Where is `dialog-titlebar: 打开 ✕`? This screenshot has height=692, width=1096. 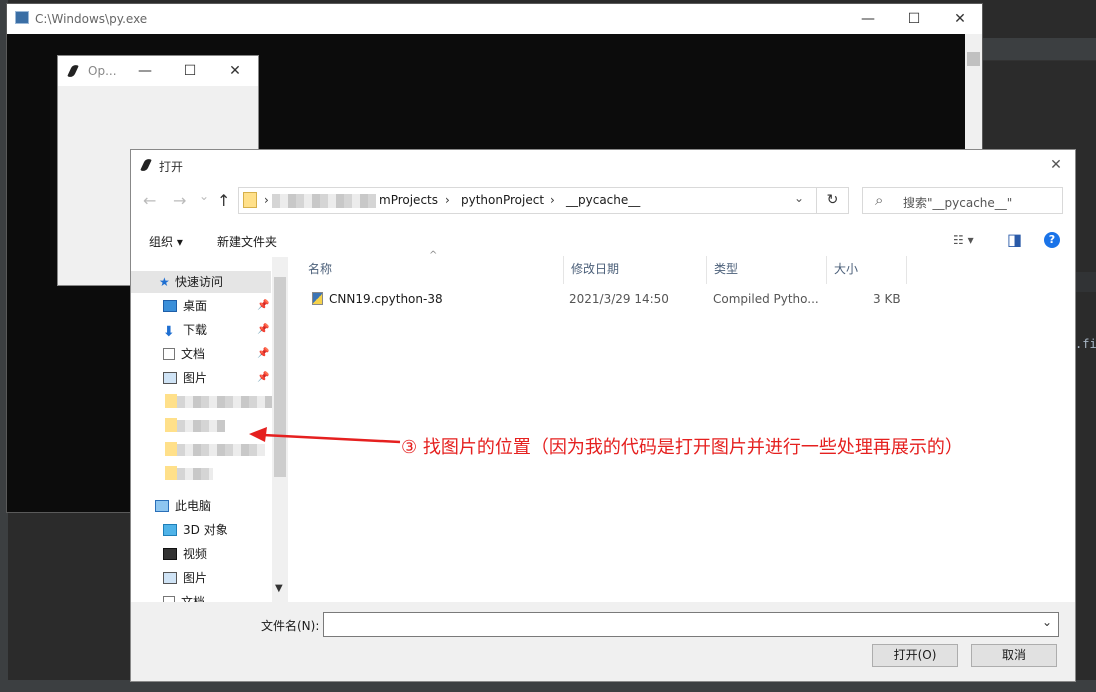
dialog-titlebar: 打开 ✕ is located at coordinates (603, 165).